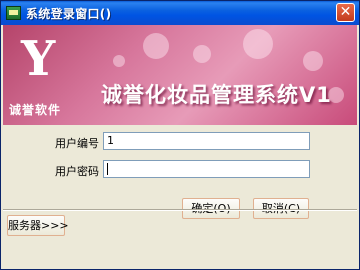  Describe the element at coordinates (77, 143) in the screenshot. I see `user-id-label: 用户编号` at that location.